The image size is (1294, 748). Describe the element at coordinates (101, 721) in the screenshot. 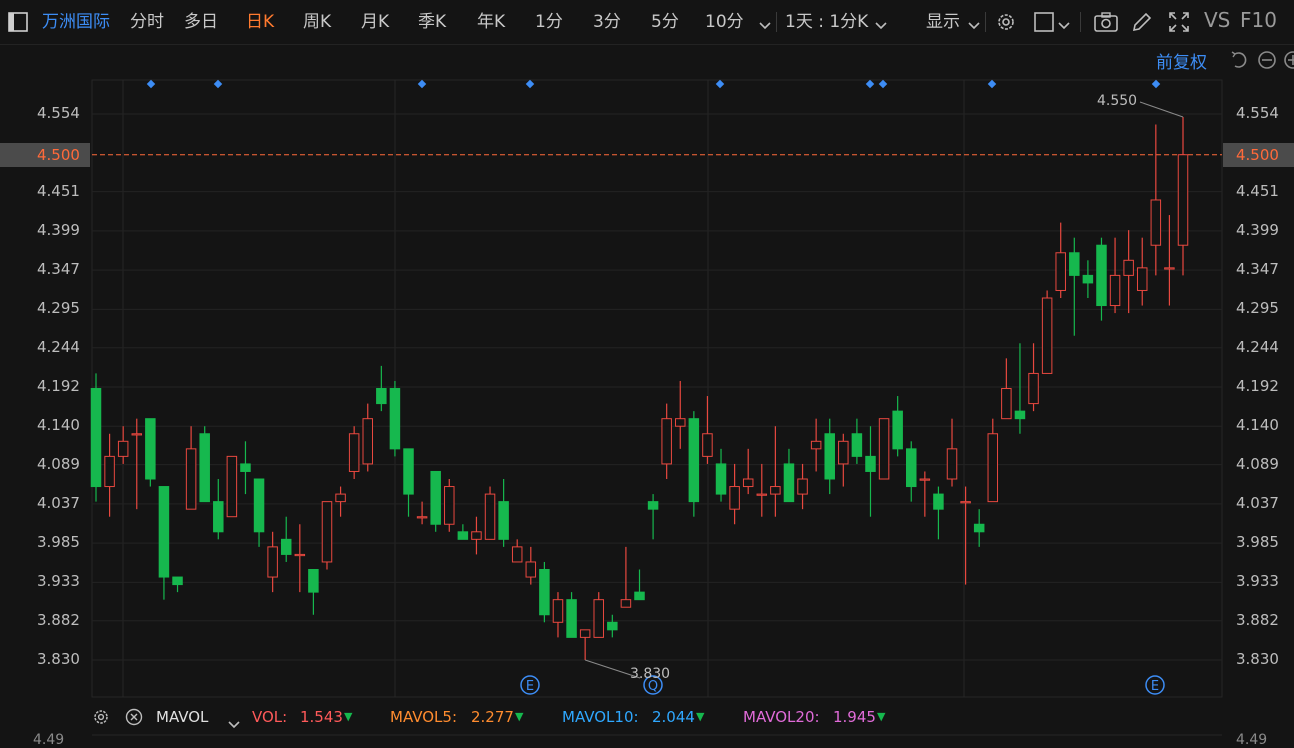

I see `indicator-settings-gear-icon` at that location.